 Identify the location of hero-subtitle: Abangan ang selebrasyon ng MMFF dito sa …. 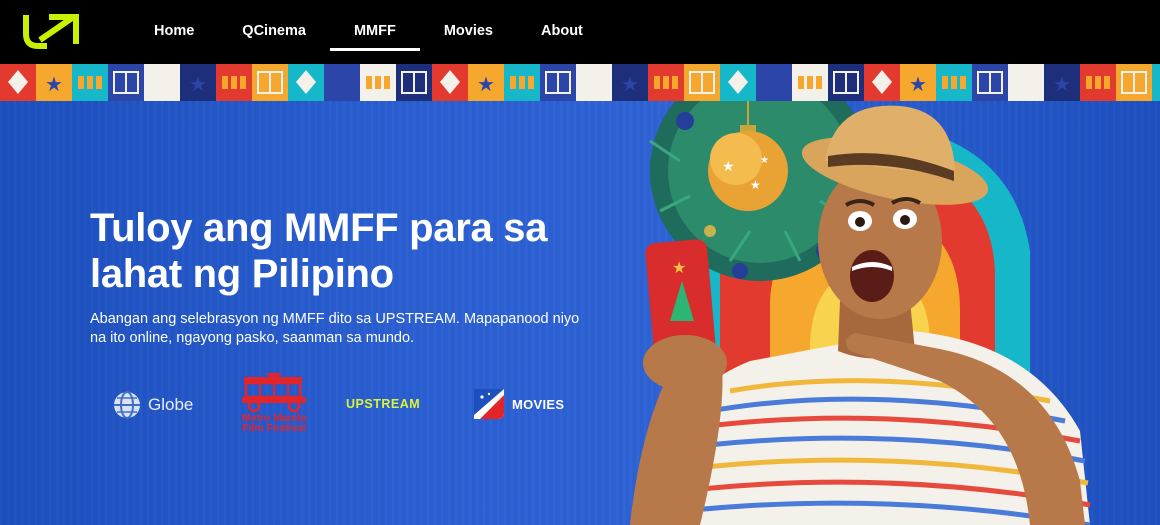
(335, 328).